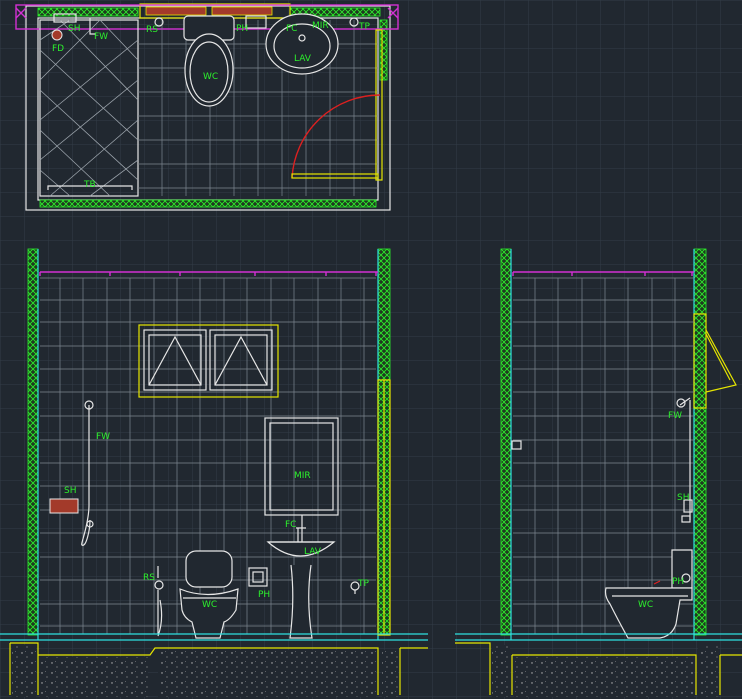  What do you see at coordinates (290, 525) in the screenshot?
I see `front-label-fc: FC` at bounding box center [290, 525].